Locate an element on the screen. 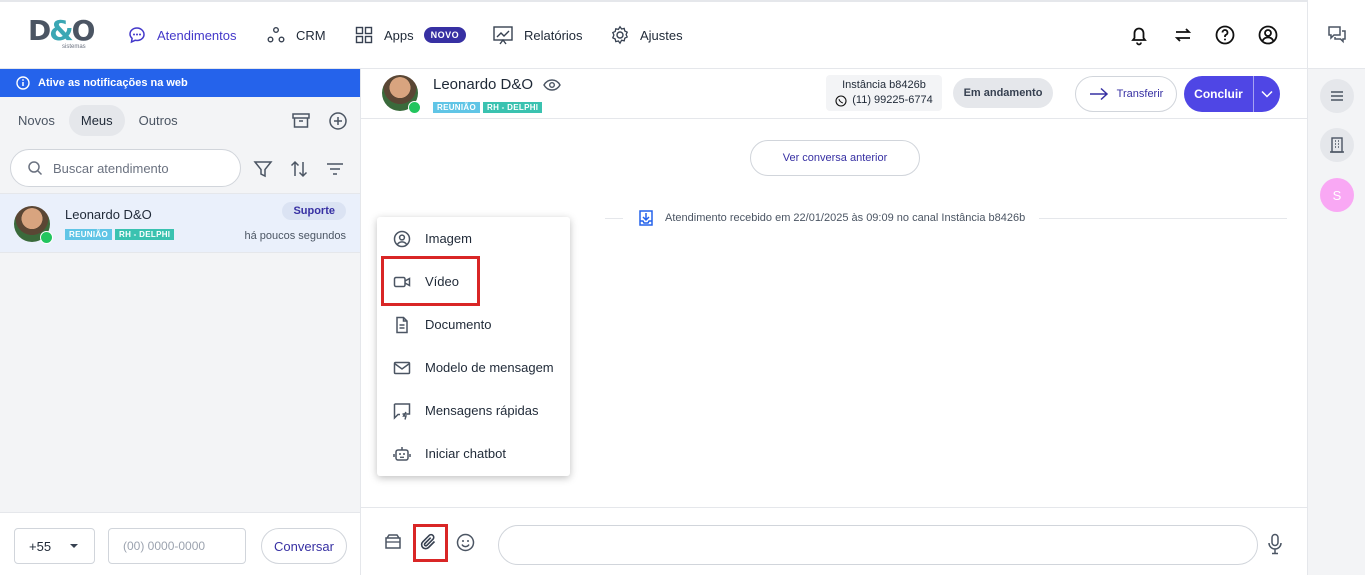  chart-icon is located at coordinates (503, 35).